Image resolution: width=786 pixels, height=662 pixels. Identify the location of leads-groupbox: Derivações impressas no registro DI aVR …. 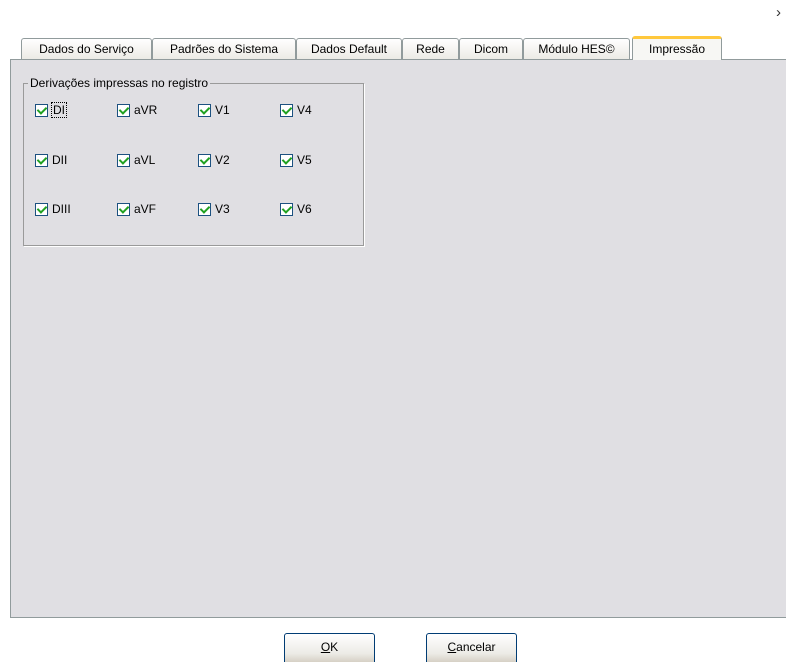
(193, 161).